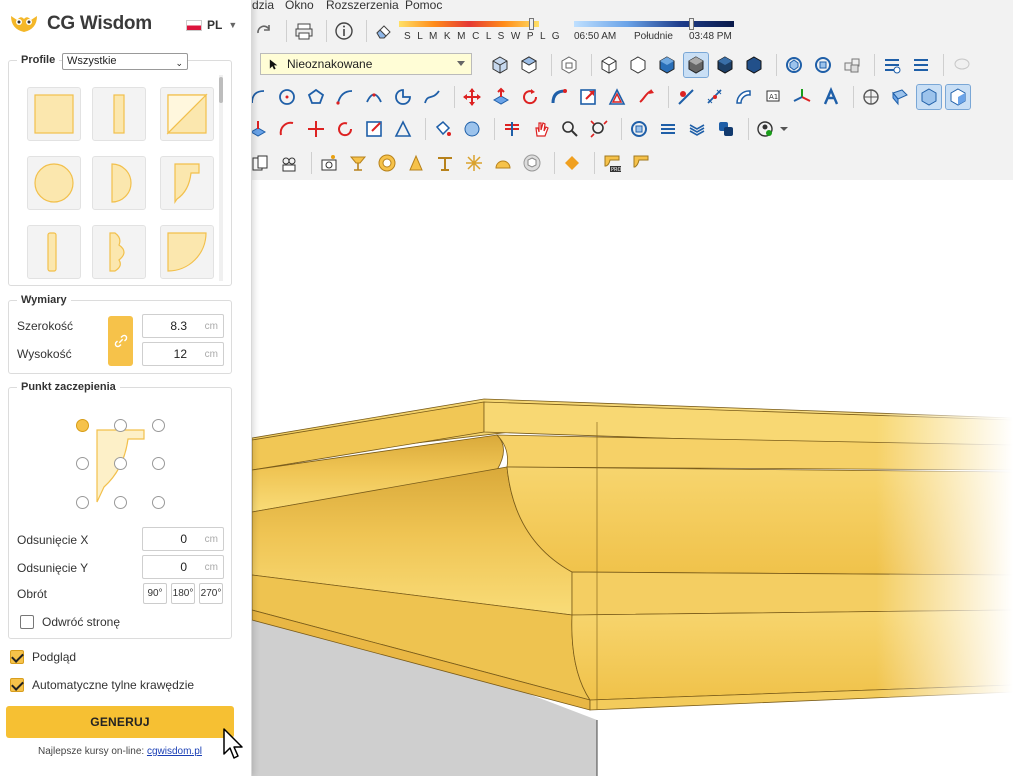 The height and width of the screenshot is (776, 1013). Describe the element at coordinates (17, 685) in the screenshot. I see `auto-back-edges-checkbox` at that location.